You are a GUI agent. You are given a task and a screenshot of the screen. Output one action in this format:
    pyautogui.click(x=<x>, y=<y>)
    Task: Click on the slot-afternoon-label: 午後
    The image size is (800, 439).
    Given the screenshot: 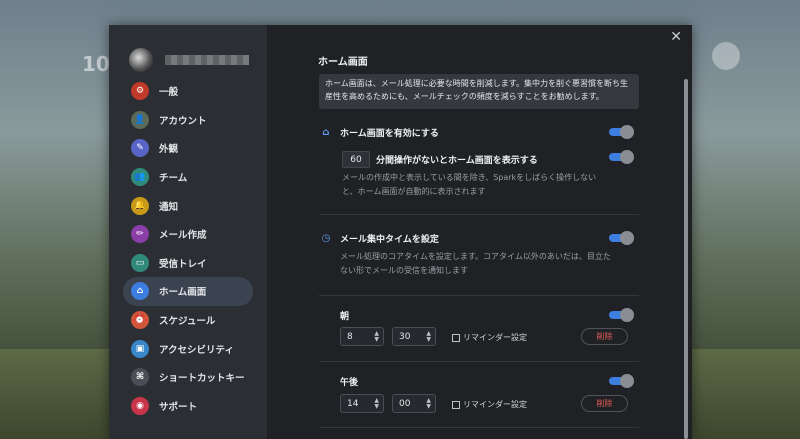 What is the action you would take?
    pyautogui.click(x=349, y=383)
    